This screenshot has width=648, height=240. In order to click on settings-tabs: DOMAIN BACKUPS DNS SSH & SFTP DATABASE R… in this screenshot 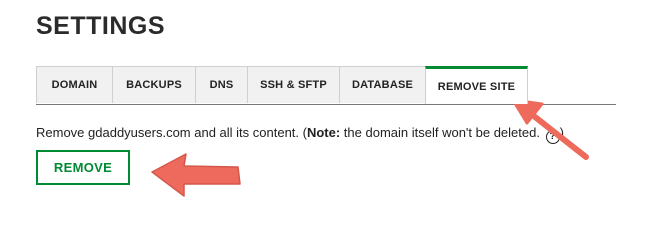, I will do `click(326, 85)`.